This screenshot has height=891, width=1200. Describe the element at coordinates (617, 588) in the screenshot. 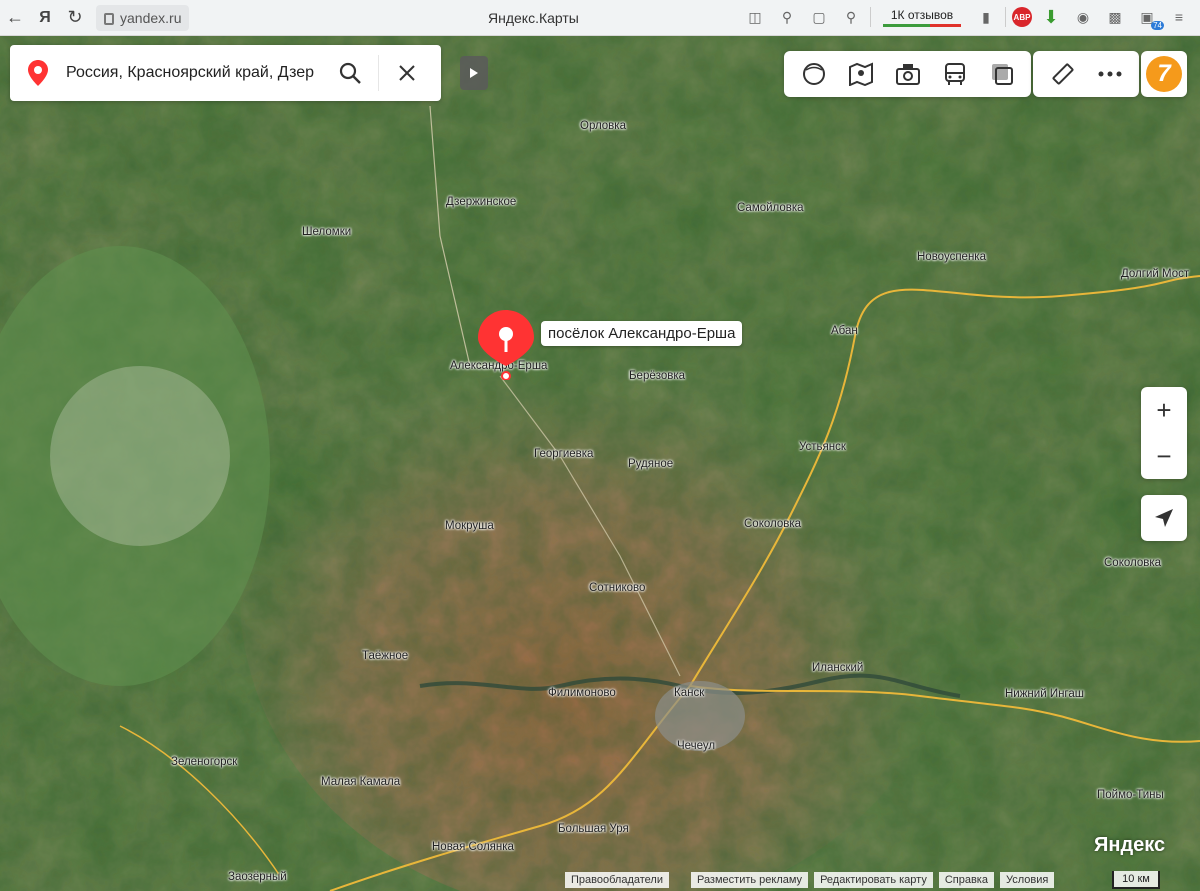

I see `place-label: Сотниково` at that location.